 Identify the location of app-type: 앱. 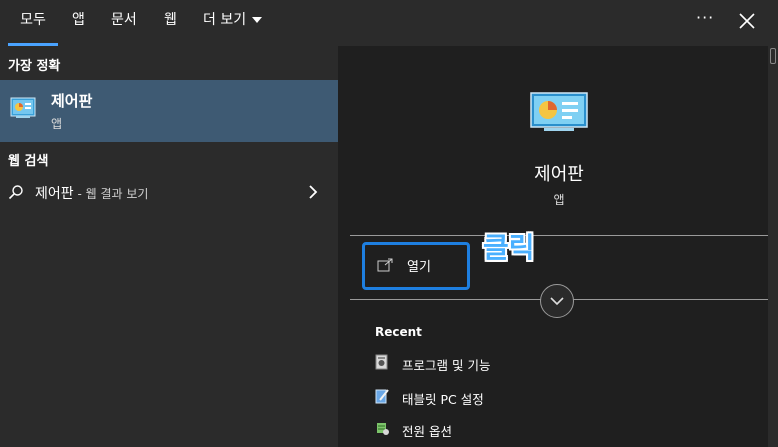
(559, 200).